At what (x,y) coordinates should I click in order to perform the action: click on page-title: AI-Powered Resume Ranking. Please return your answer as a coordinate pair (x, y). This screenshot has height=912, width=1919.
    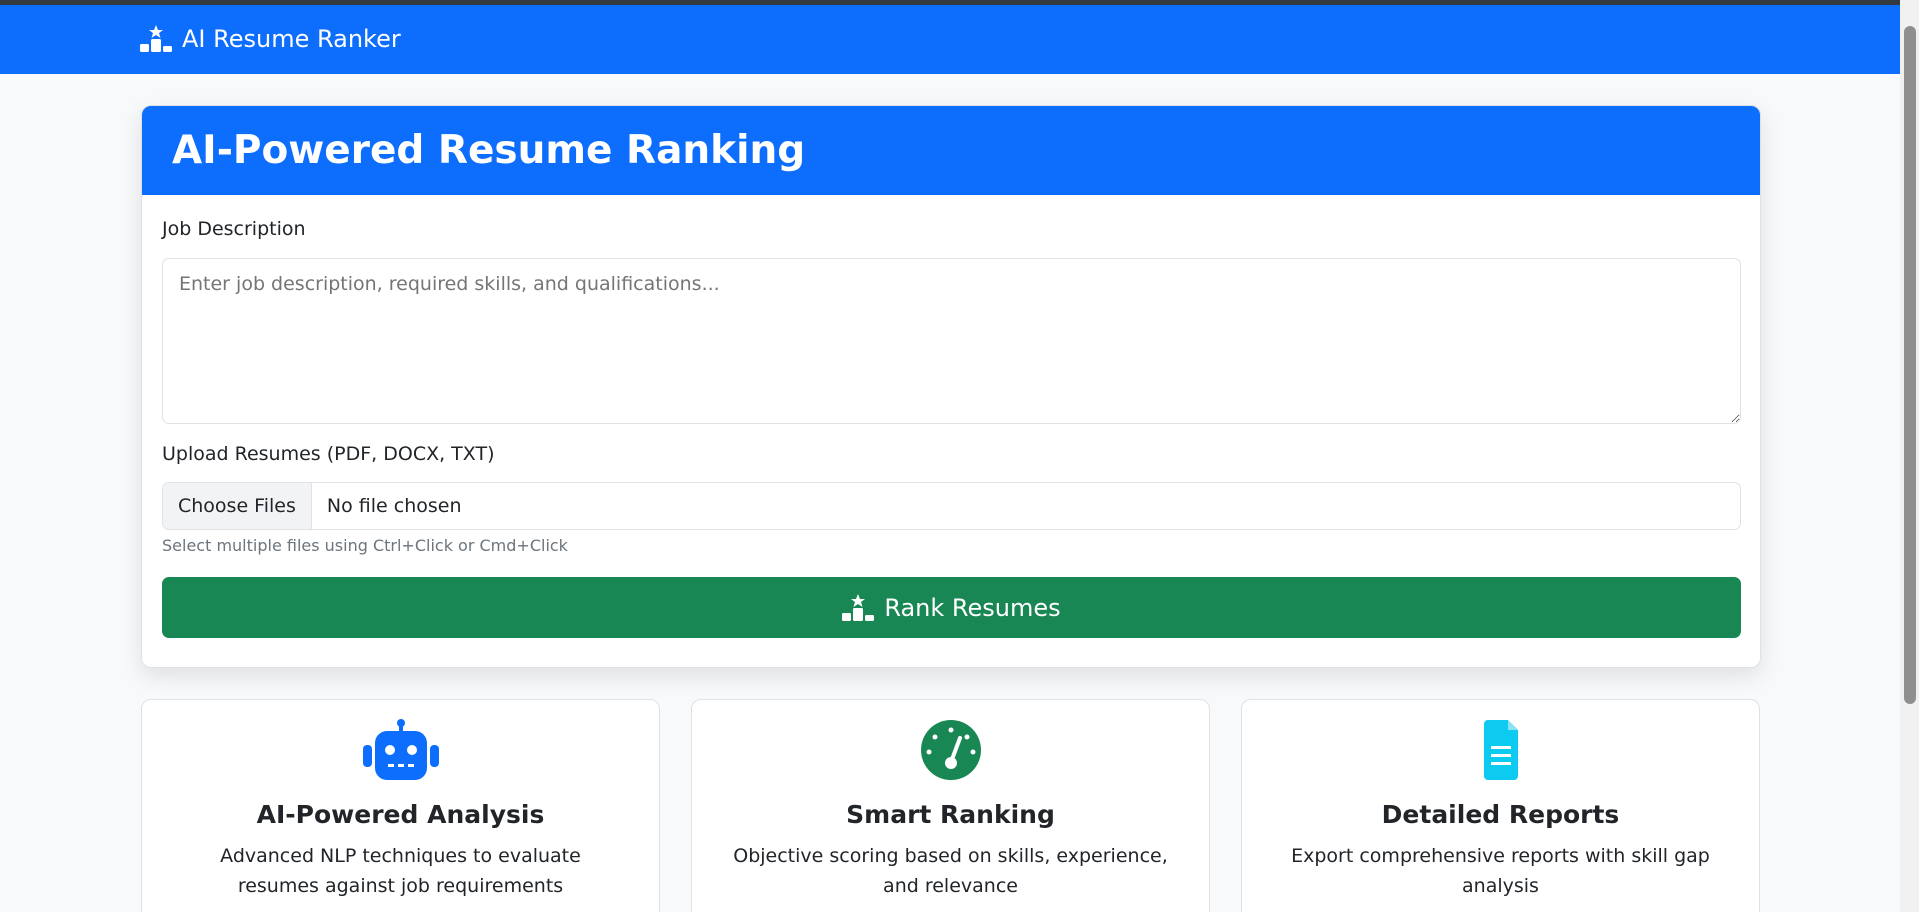
    Looking at the image, I should click on (489, 150).